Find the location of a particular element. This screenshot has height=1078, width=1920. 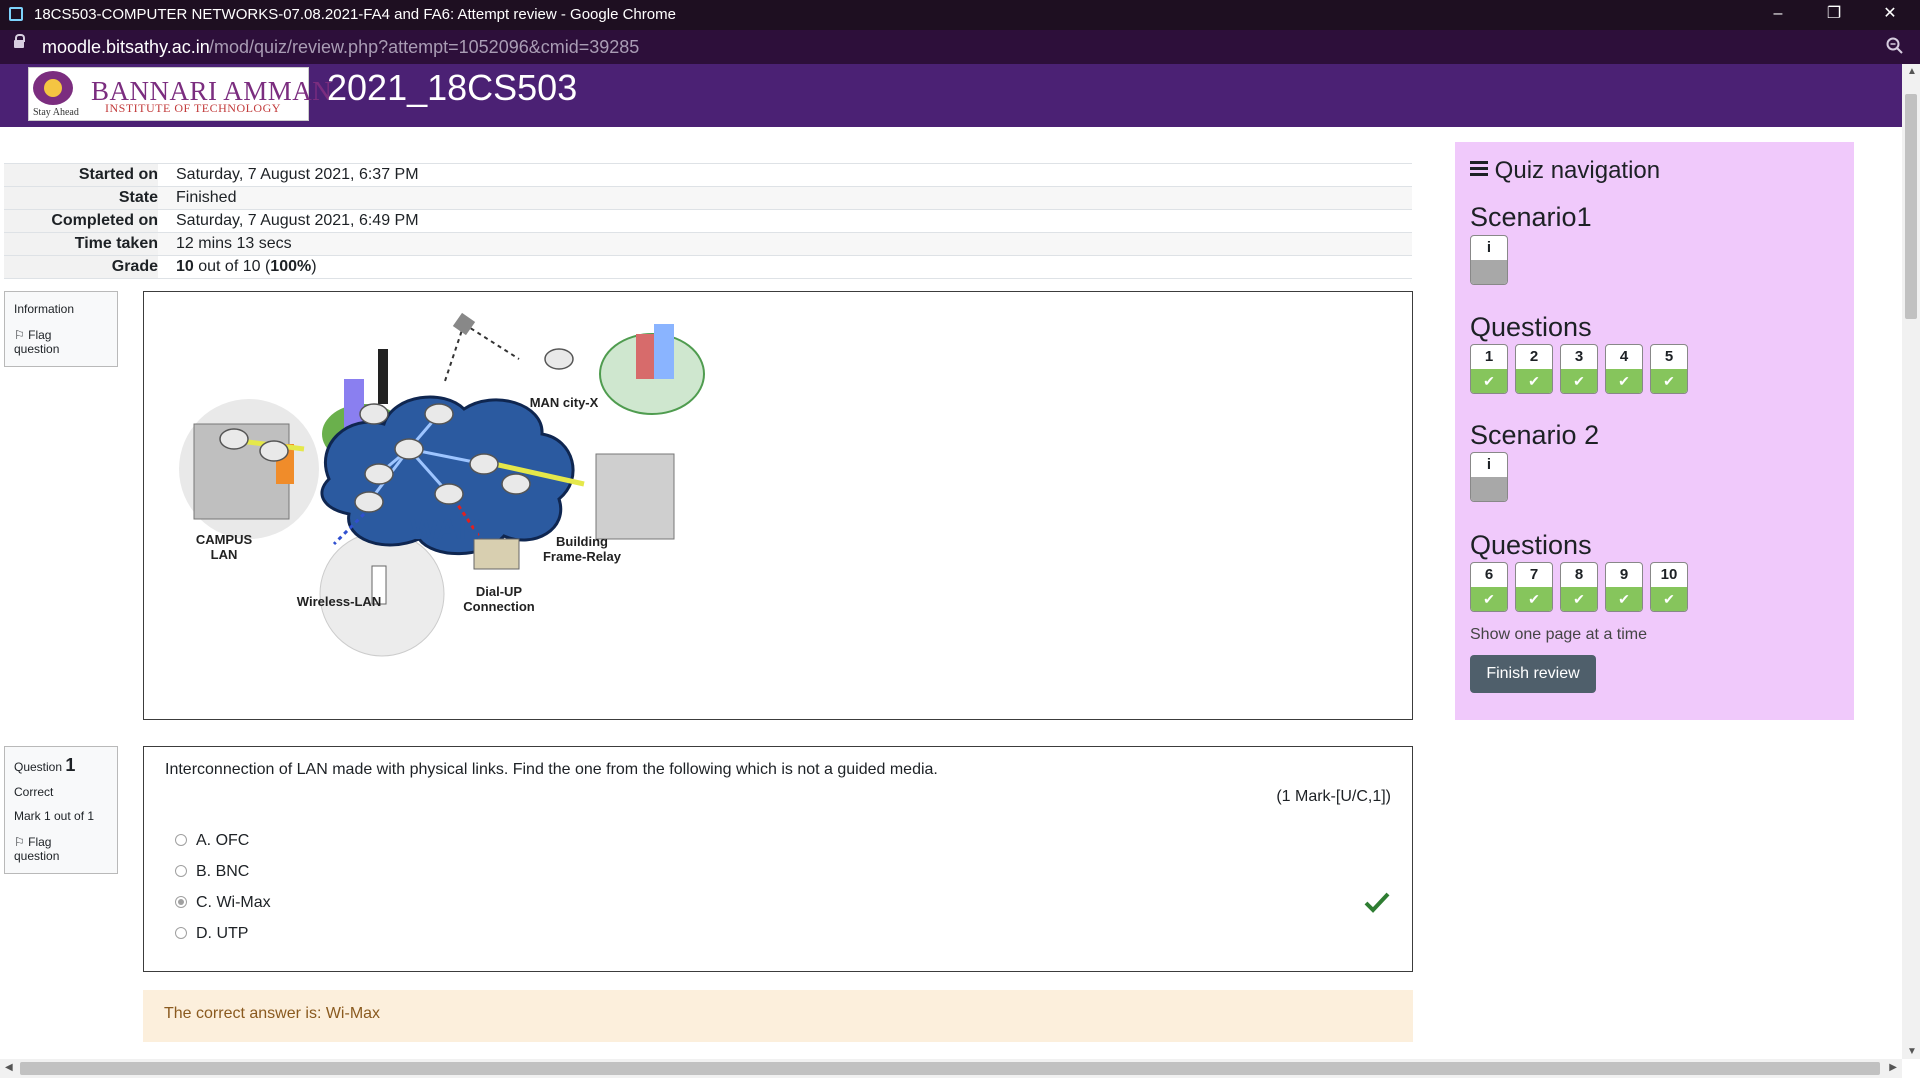

scroll-down-arrow-icon: ▼ is located at coordinates (1912, 1051).